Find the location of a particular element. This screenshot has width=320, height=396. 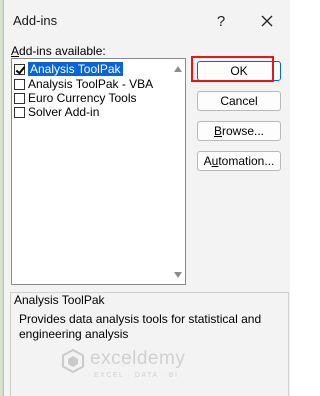

list-item-solver-addin: Solver Add-in is located at coordinates (91, 112).